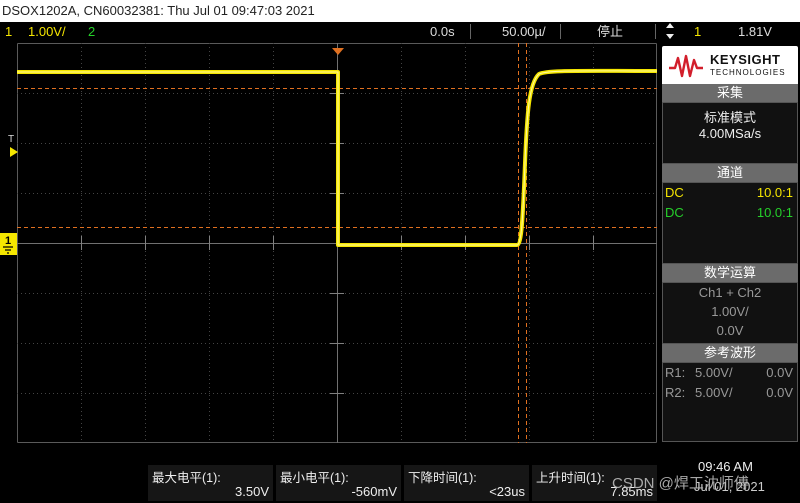  I want to click on ref-panel: R1: 5.00V/ 0.0V R2: 5.00V/ 0.0V, so click(730, 402).